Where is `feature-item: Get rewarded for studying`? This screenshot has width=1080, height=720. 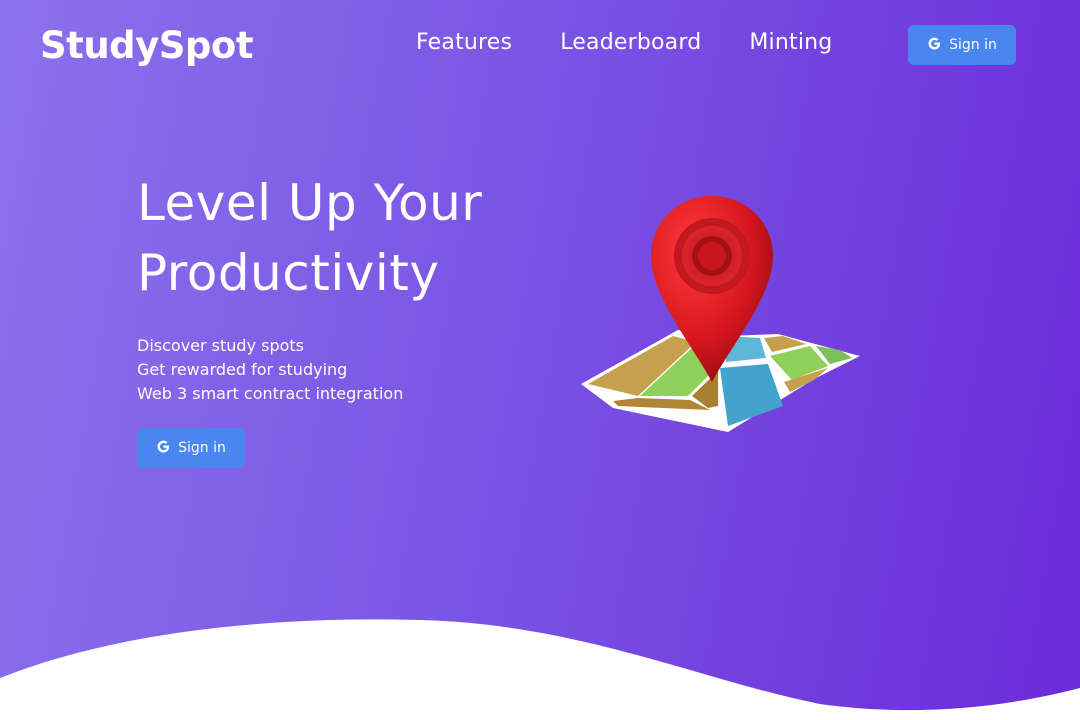
feature-item: Get rewarded for studying is located at coordinates (242, 369).